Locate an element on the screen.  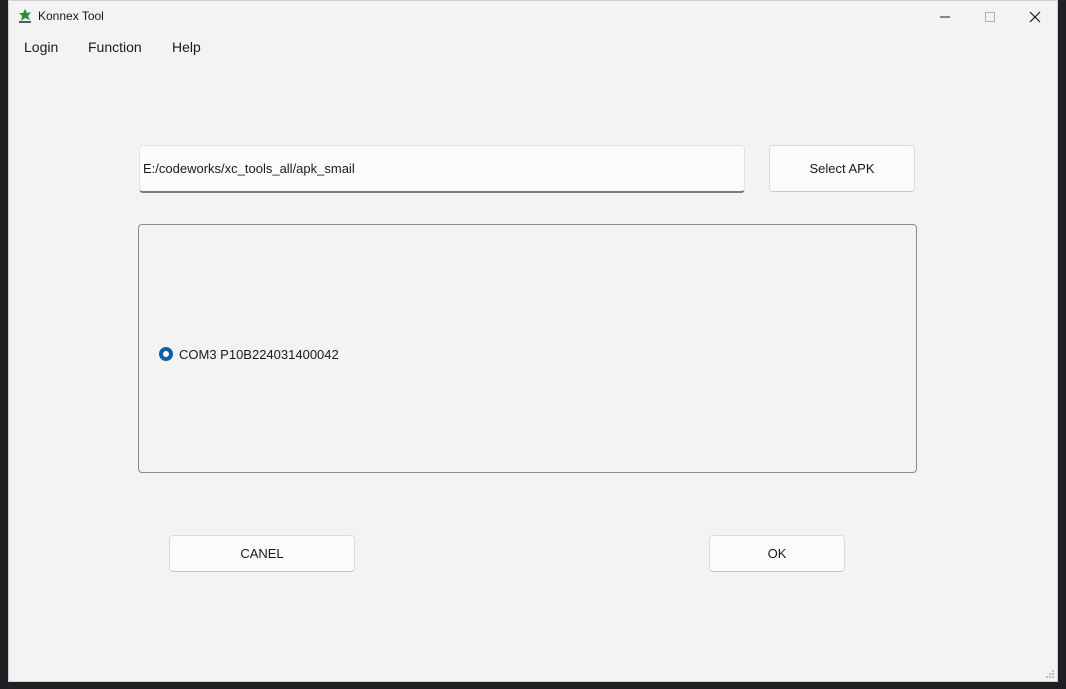
background-editor-bottom is located at coordinates (533, 685).